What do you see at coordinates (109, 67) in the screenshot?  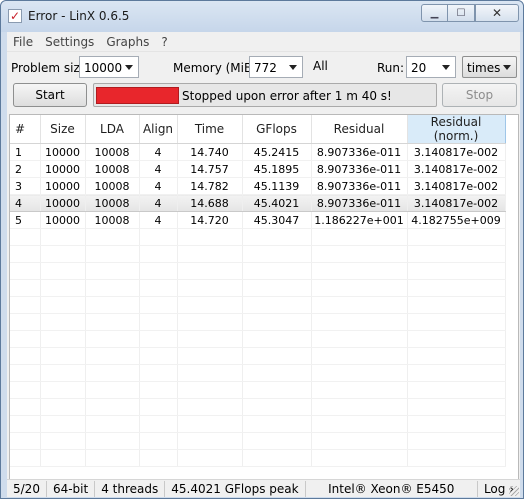 I see `problem-size-select: 10000` at bounding box center [109, 67].